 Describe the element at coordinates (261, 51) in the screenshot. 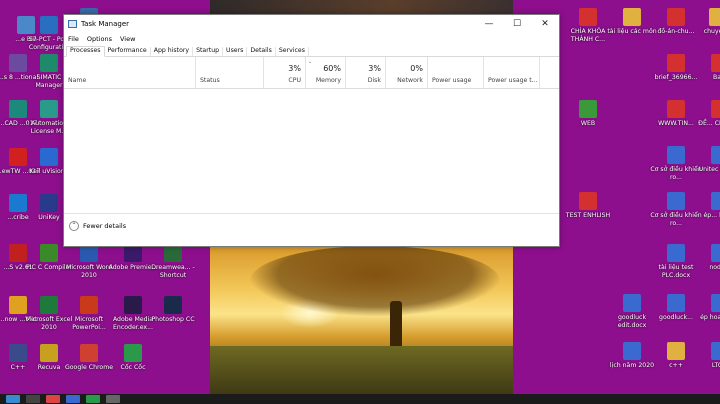

I see `tab-details: Details` at that location.